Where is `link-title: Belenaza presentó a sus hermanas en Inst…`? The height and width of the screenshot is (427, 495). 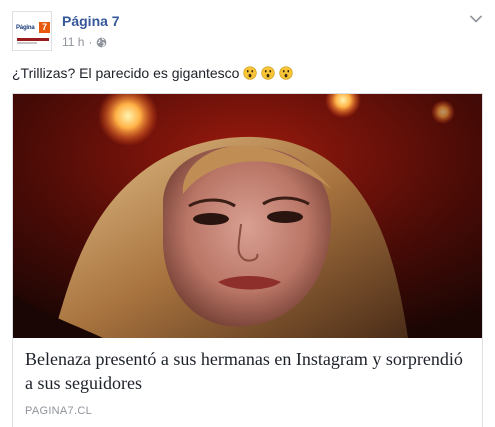
link-title: Belenaza presentó a sus hermanas en Inst… is located at coordinates (245, 371).